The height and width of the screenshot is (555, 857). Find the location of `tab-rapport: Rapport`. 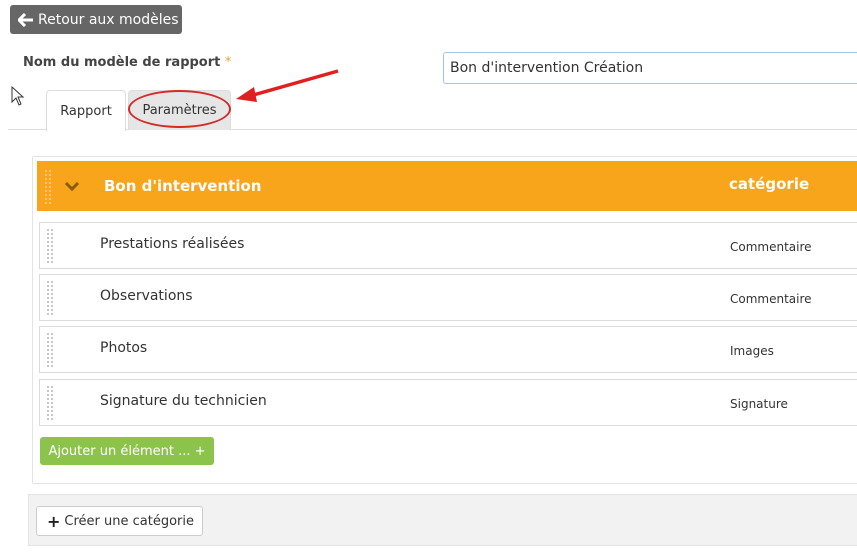

tab-rapport: Rapport is located at coordinates (86, 110).